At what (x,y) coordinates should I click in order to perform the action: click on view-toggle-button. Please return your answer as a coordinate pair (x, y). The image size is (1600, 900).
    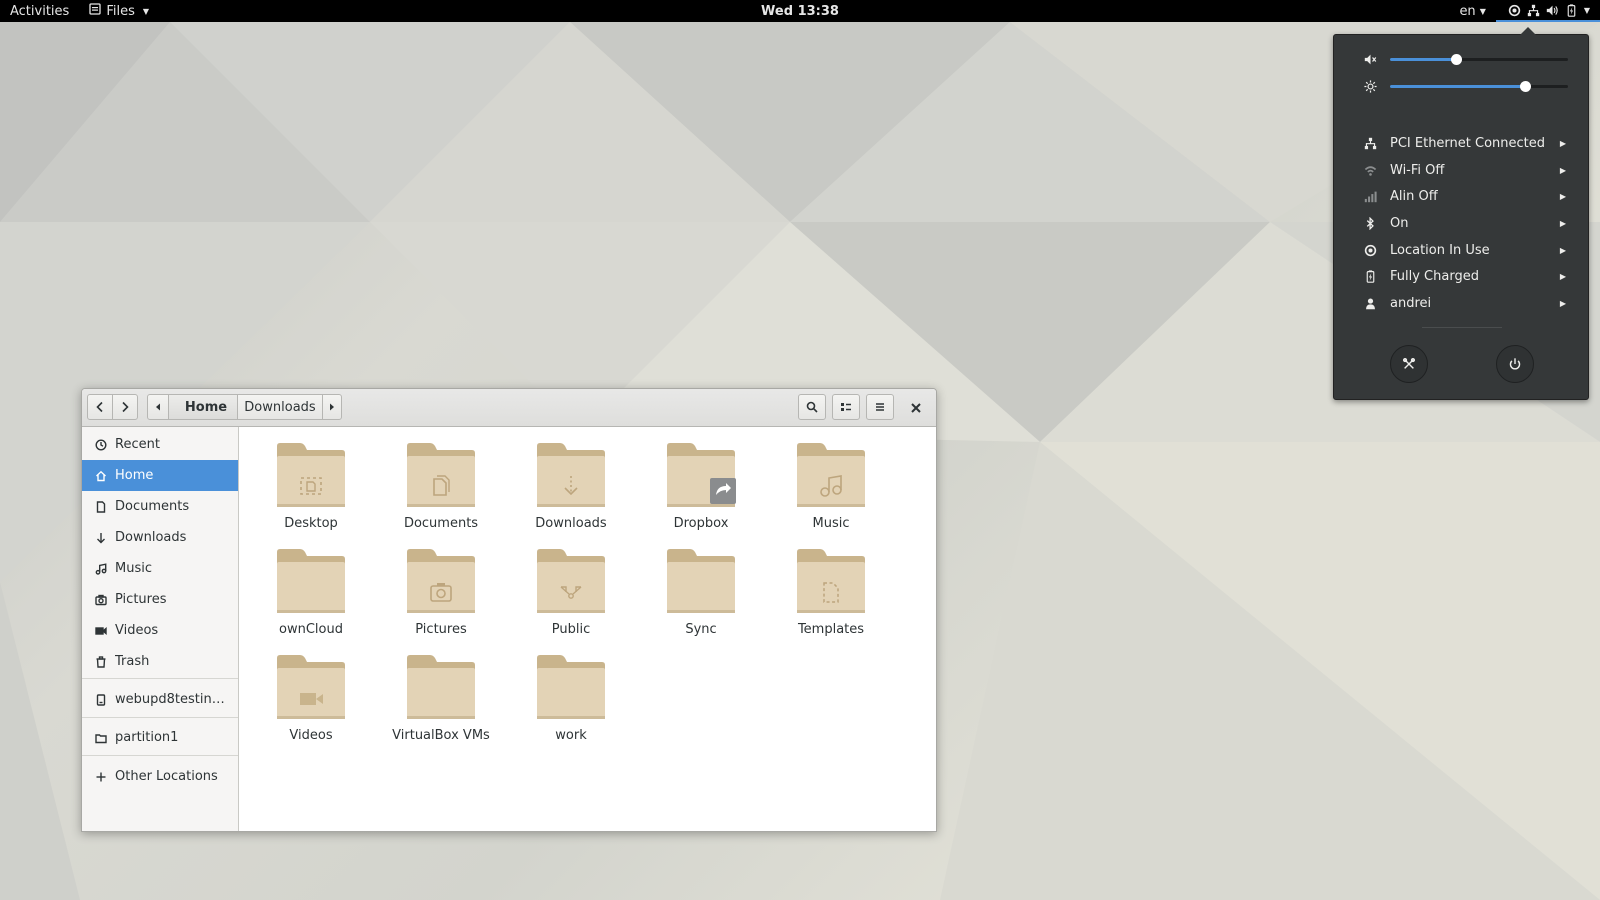
    Looking at the image, I should click on (846, 407).